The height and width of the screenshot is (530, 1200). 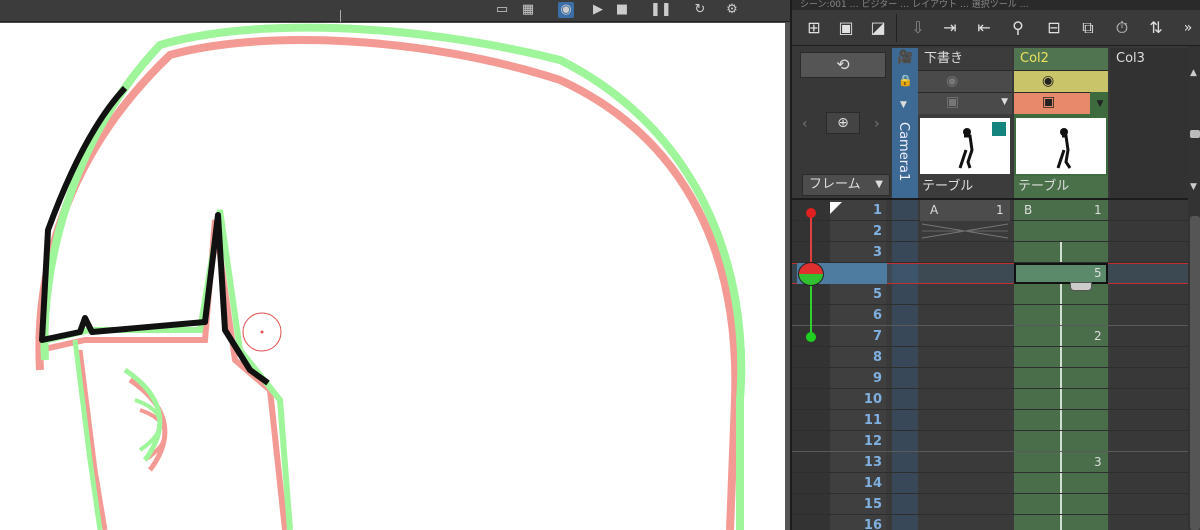 What do you see at coordinates (836, 208) in the screenshot?
I see `fold-marker-icon` at bounding box center [836, 208].